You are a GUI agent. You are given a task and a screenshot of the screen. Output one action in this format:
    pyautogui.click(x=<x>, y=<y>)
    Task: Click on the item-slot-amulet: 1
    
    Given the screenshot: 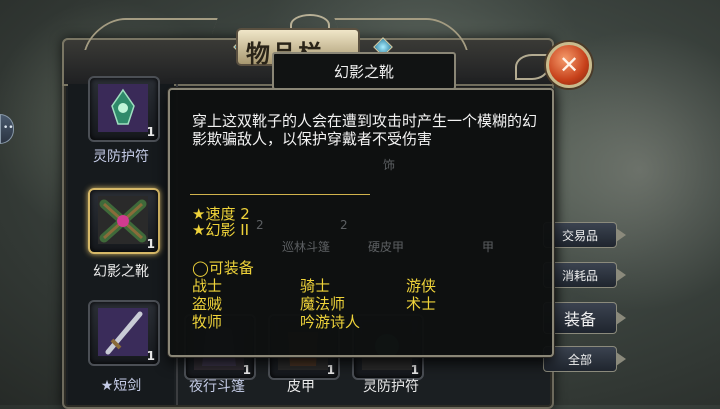 What is the action you would take?
    pyautogui.click(x=124, y=109)
    